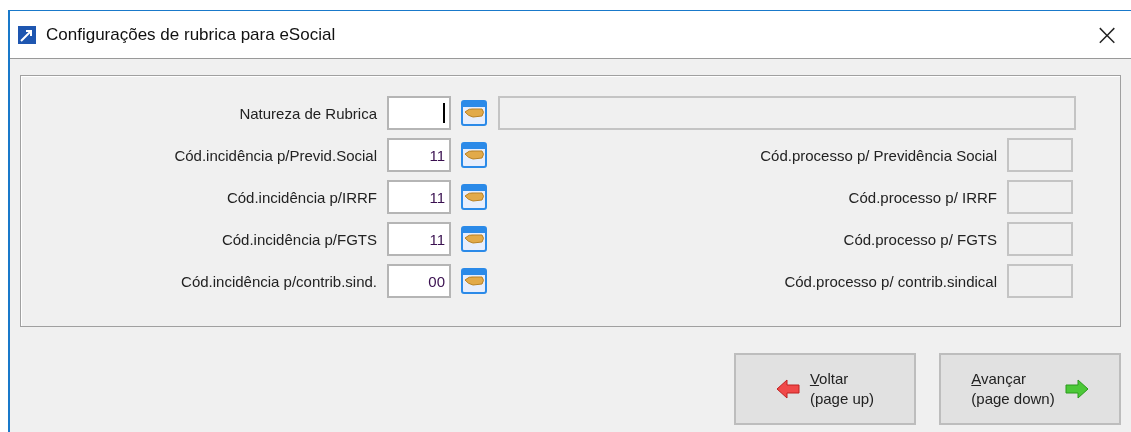 This screenshot has width=1131, height=432. Describe the element at coordinates (1076, 389) in the screenshot. I see `right-arrow-icon` at that location.